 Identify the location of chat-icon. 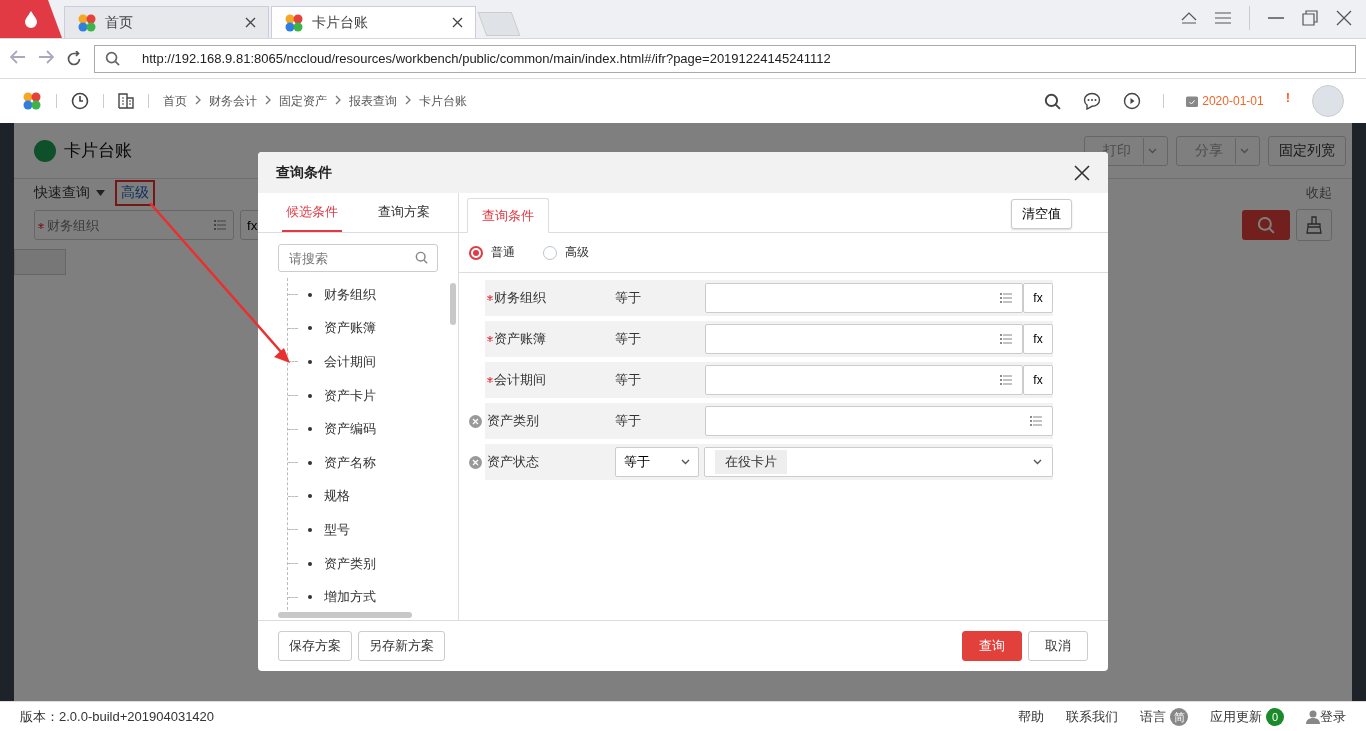
(1092, 101).